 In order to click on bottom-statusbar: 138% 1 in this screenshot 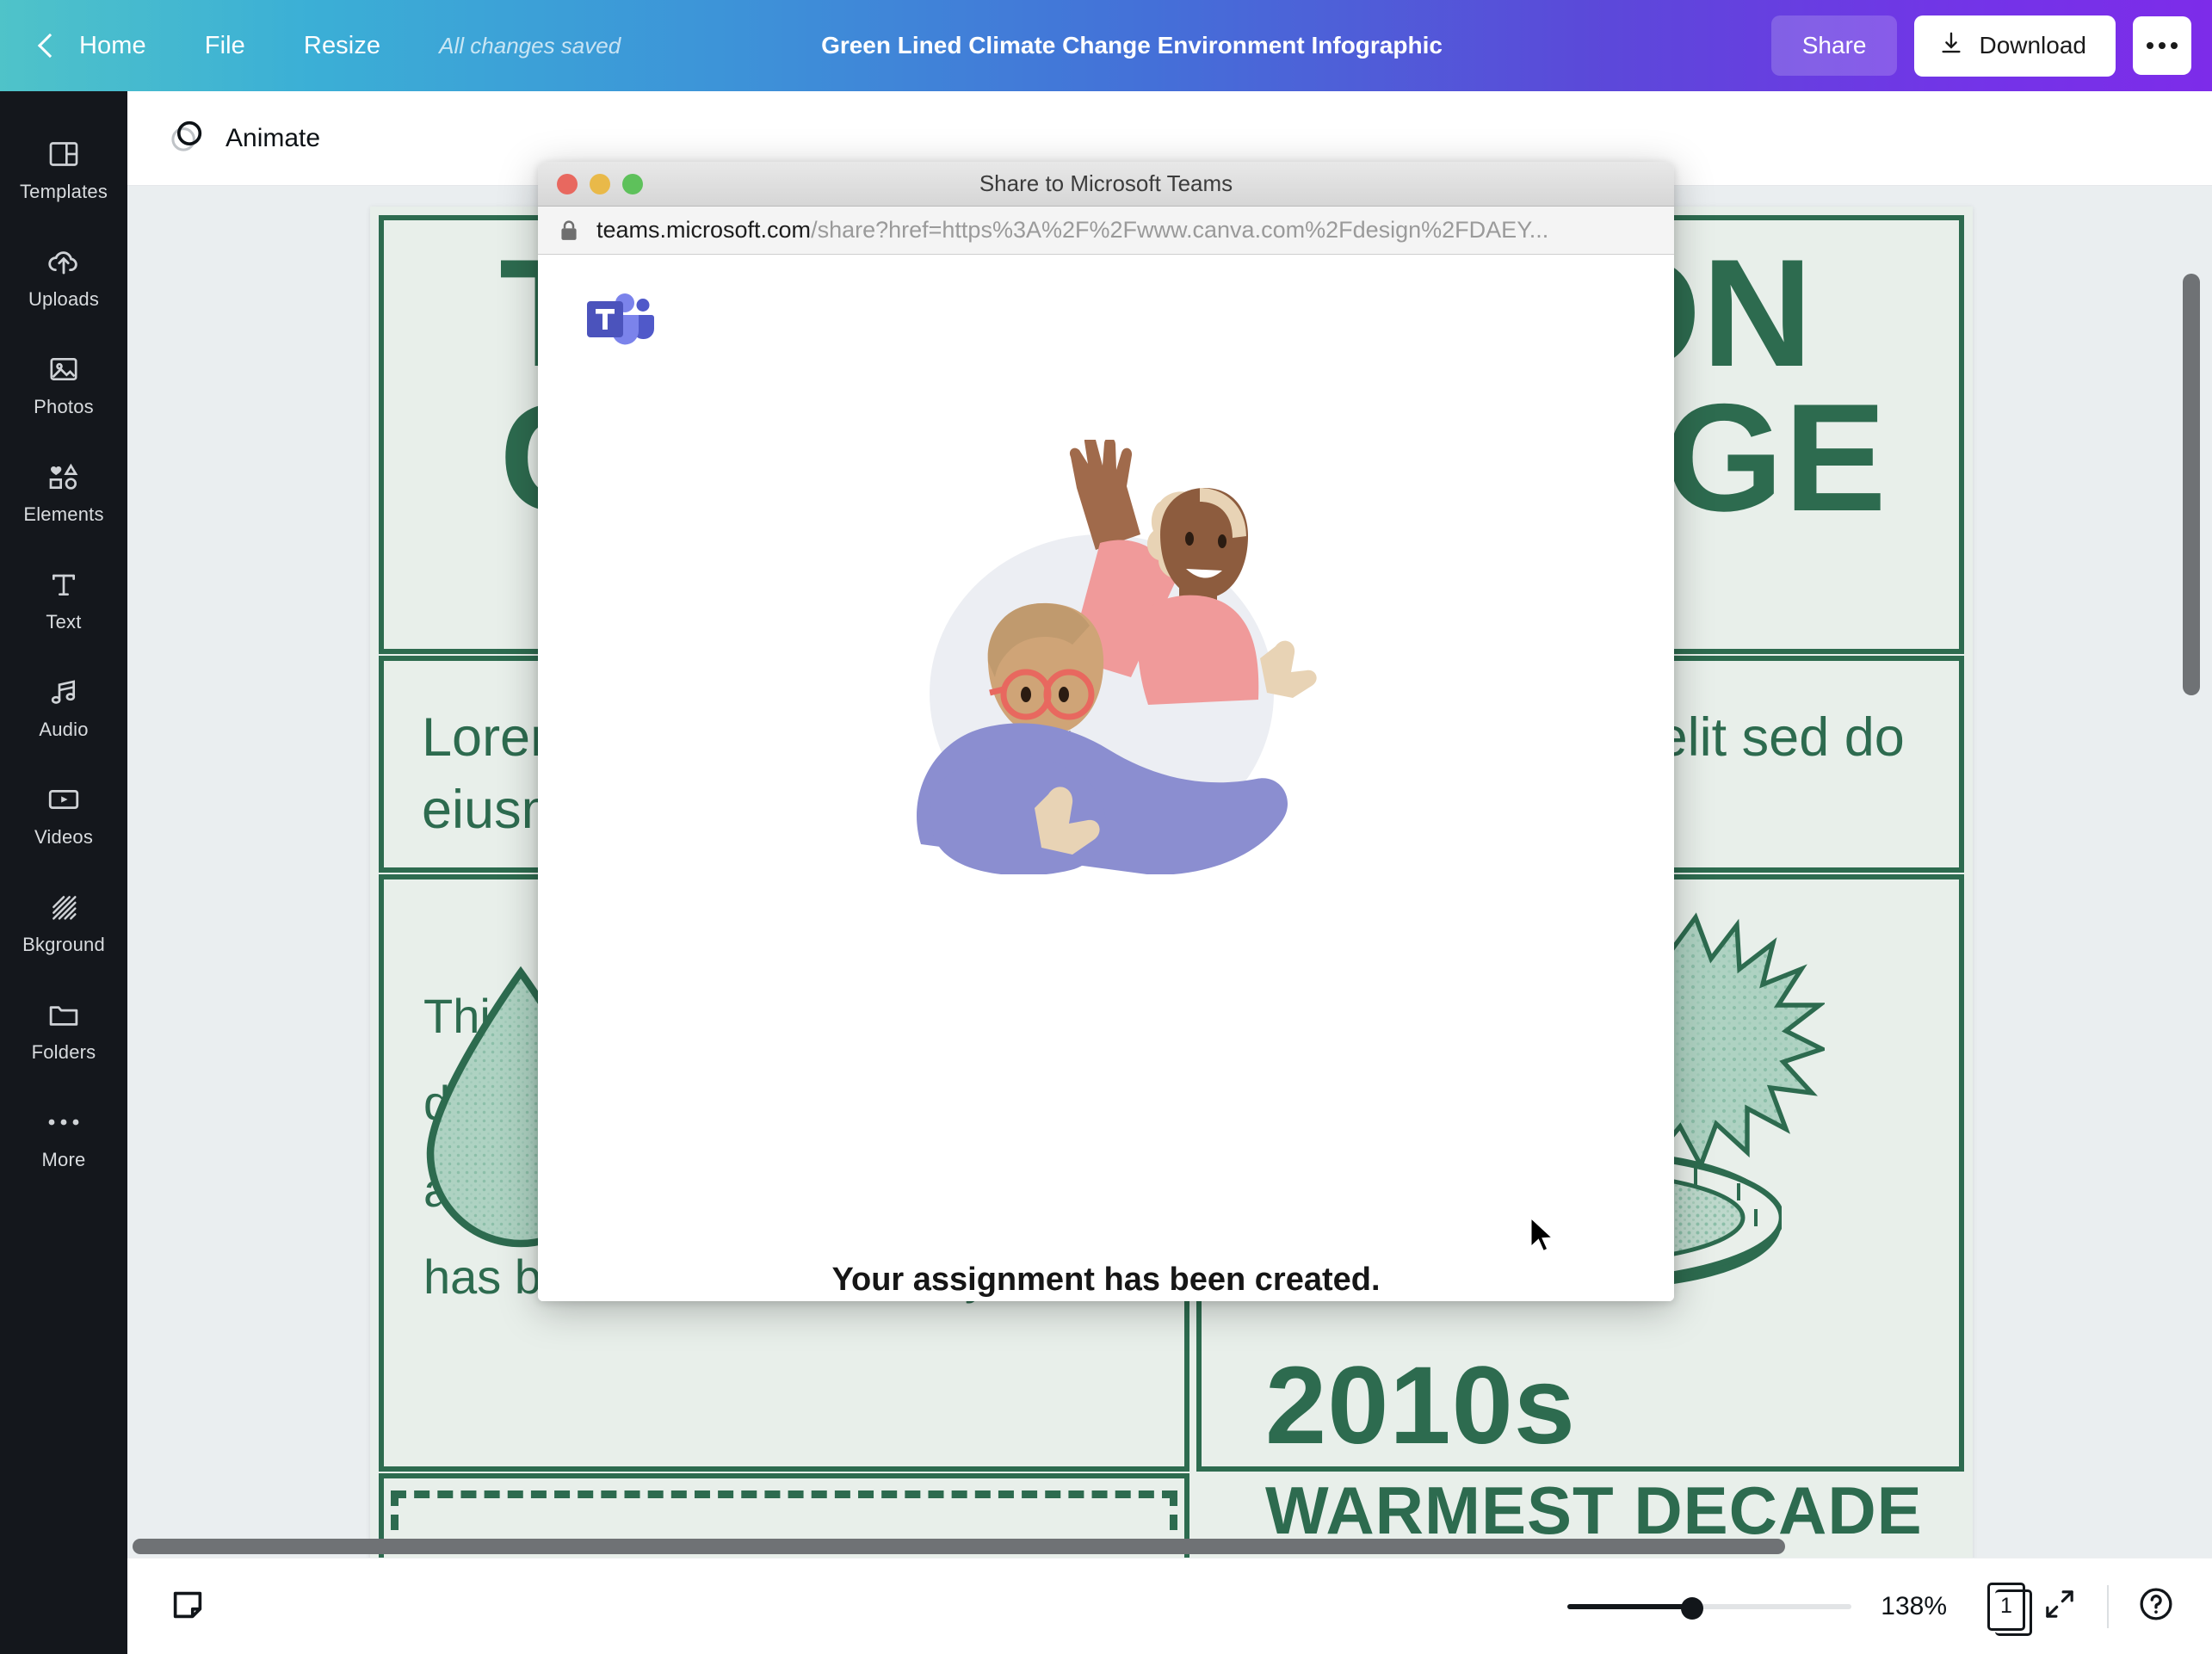, I will do `click(1169, 1606)`.